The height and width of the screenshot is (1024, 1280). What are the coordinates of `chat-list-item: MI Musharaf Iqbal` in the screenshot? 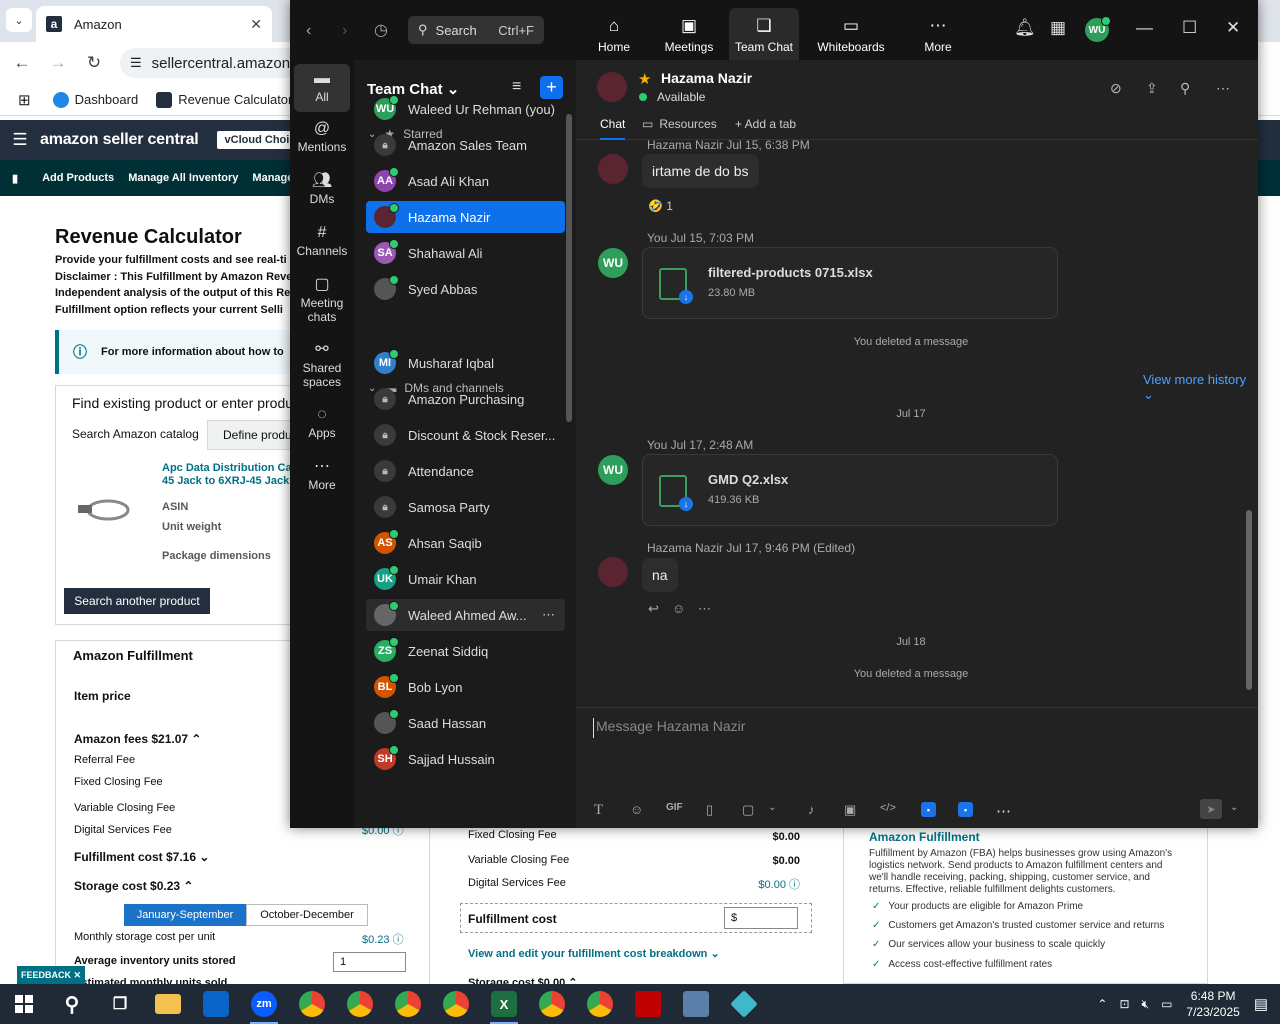 It's located at (465, 363).